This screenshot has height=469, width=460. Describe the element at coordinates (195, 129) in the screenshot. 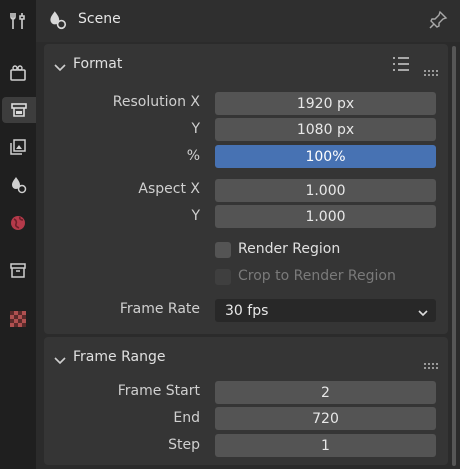

I see `resolution-y-label: Y` at that location.